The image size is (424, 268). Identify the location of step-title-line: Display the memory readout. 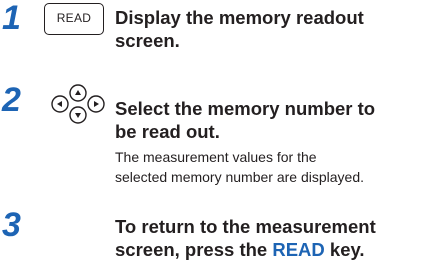
(239, 17).